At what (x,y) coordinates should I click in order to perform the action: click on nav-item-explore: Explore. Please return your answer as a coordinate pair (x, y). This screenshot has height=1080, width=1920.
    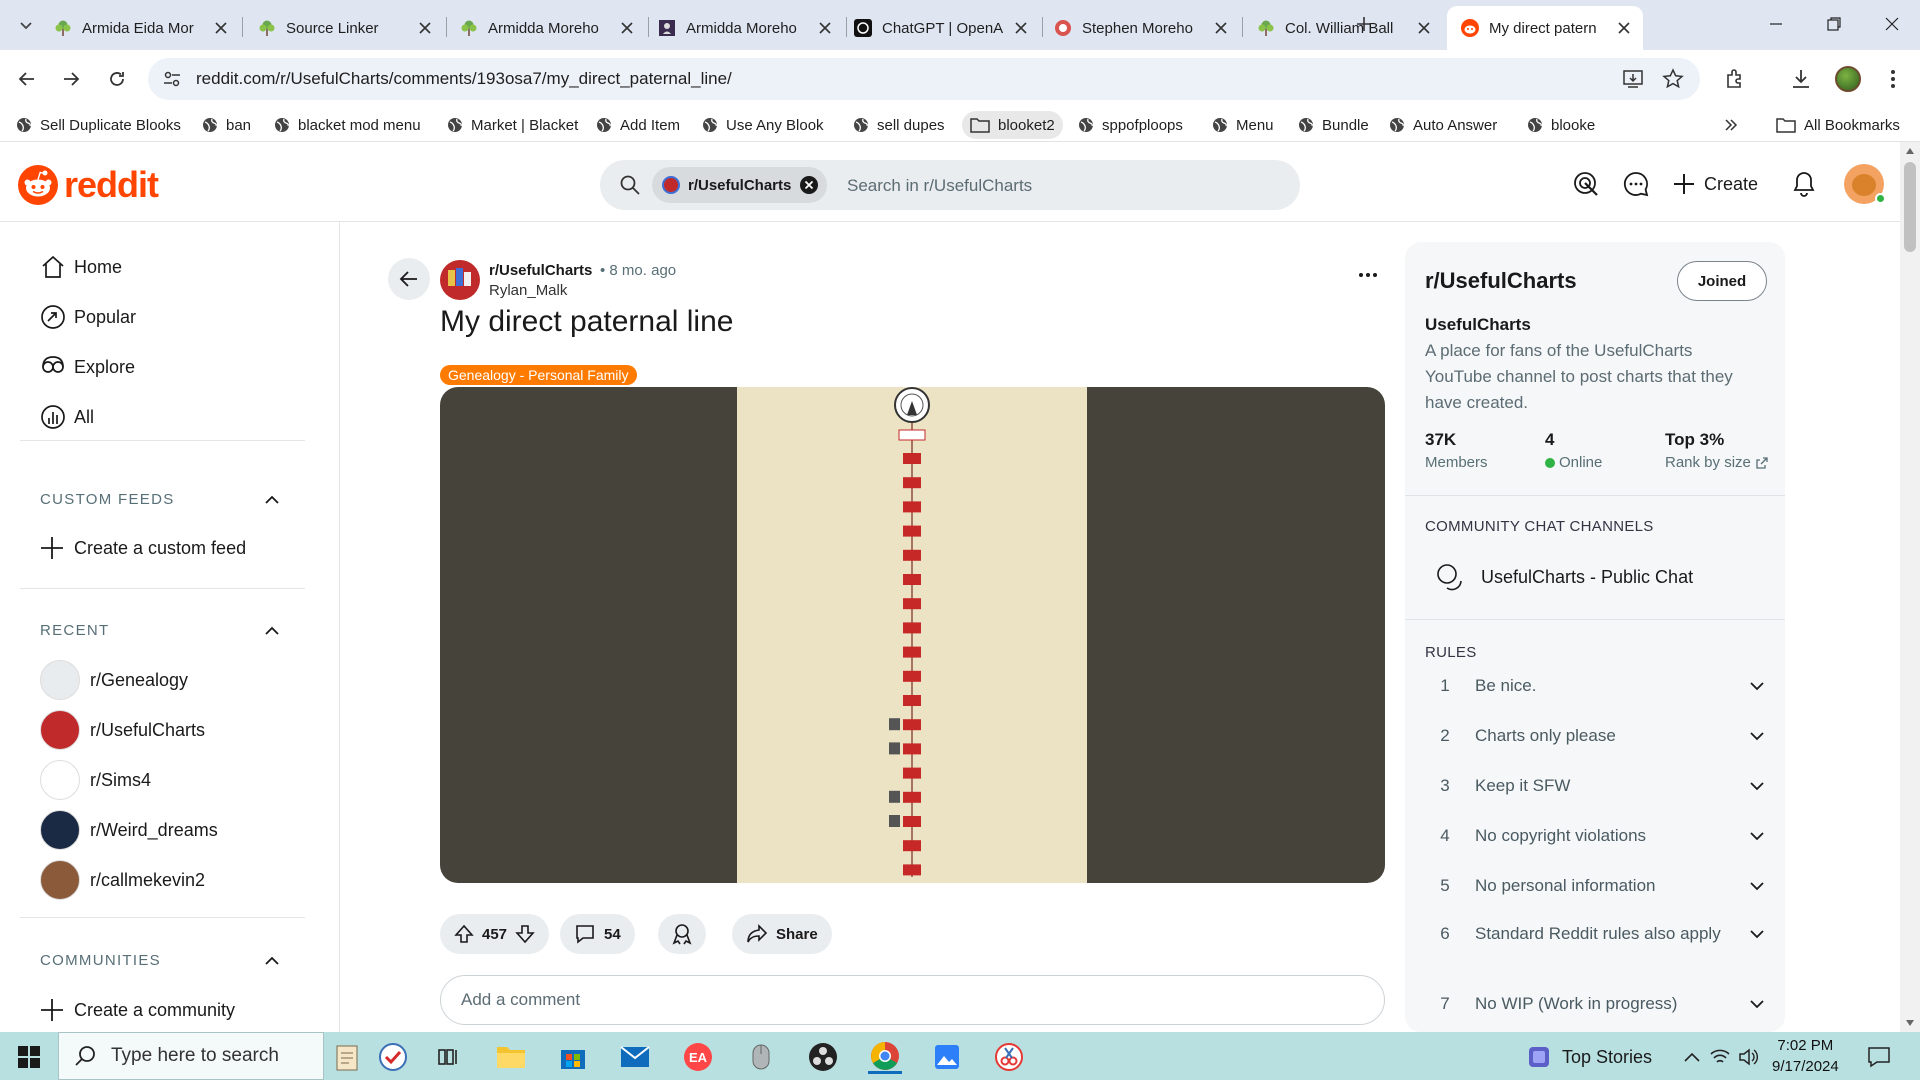
    Looking at the image, I should click on (87, 367).